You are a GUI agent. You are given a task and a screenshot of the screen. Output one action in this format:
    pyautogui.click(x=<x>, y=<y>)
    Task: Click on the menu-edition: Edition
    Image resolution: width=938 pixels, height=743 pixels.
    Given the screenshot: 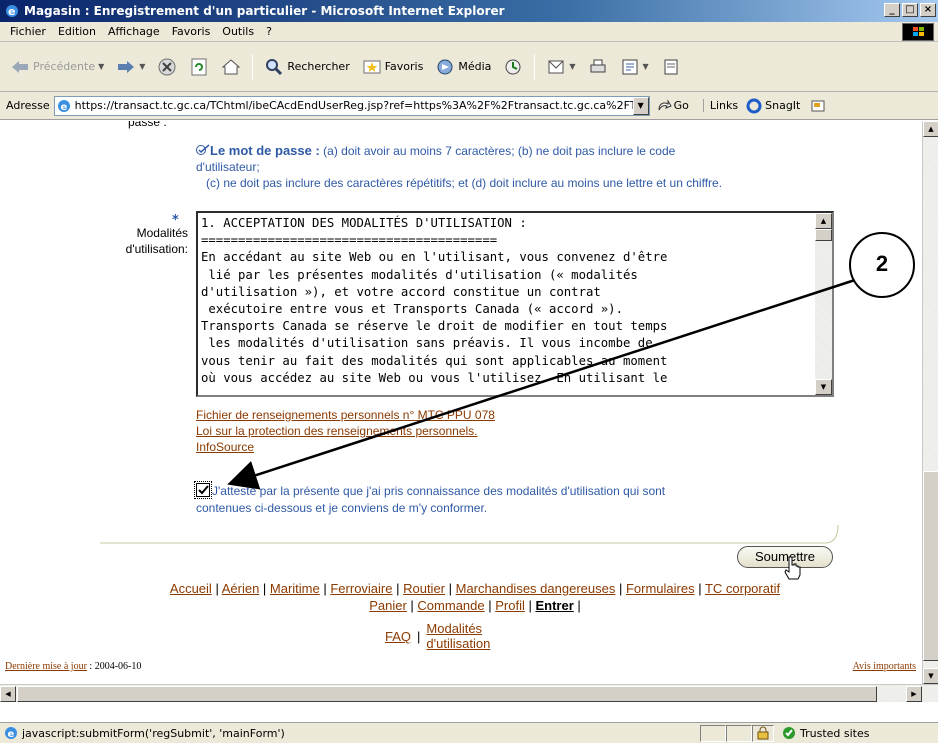 What is the action you would take?
    pyautogui.click(x=77, y=31)
    